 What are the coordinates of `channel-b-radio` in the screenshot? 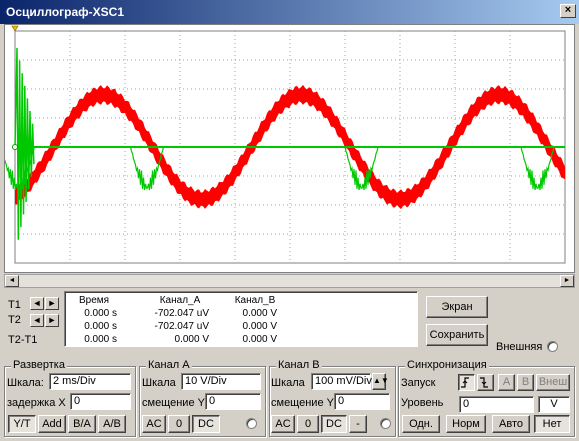 It's located at (385, 423).